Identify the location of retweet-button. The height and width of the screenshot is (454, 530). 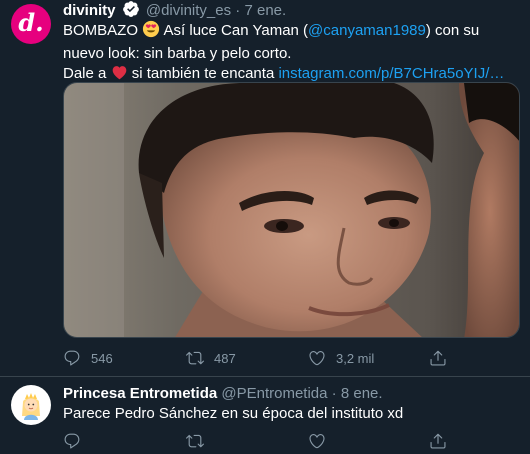
(195, 441).